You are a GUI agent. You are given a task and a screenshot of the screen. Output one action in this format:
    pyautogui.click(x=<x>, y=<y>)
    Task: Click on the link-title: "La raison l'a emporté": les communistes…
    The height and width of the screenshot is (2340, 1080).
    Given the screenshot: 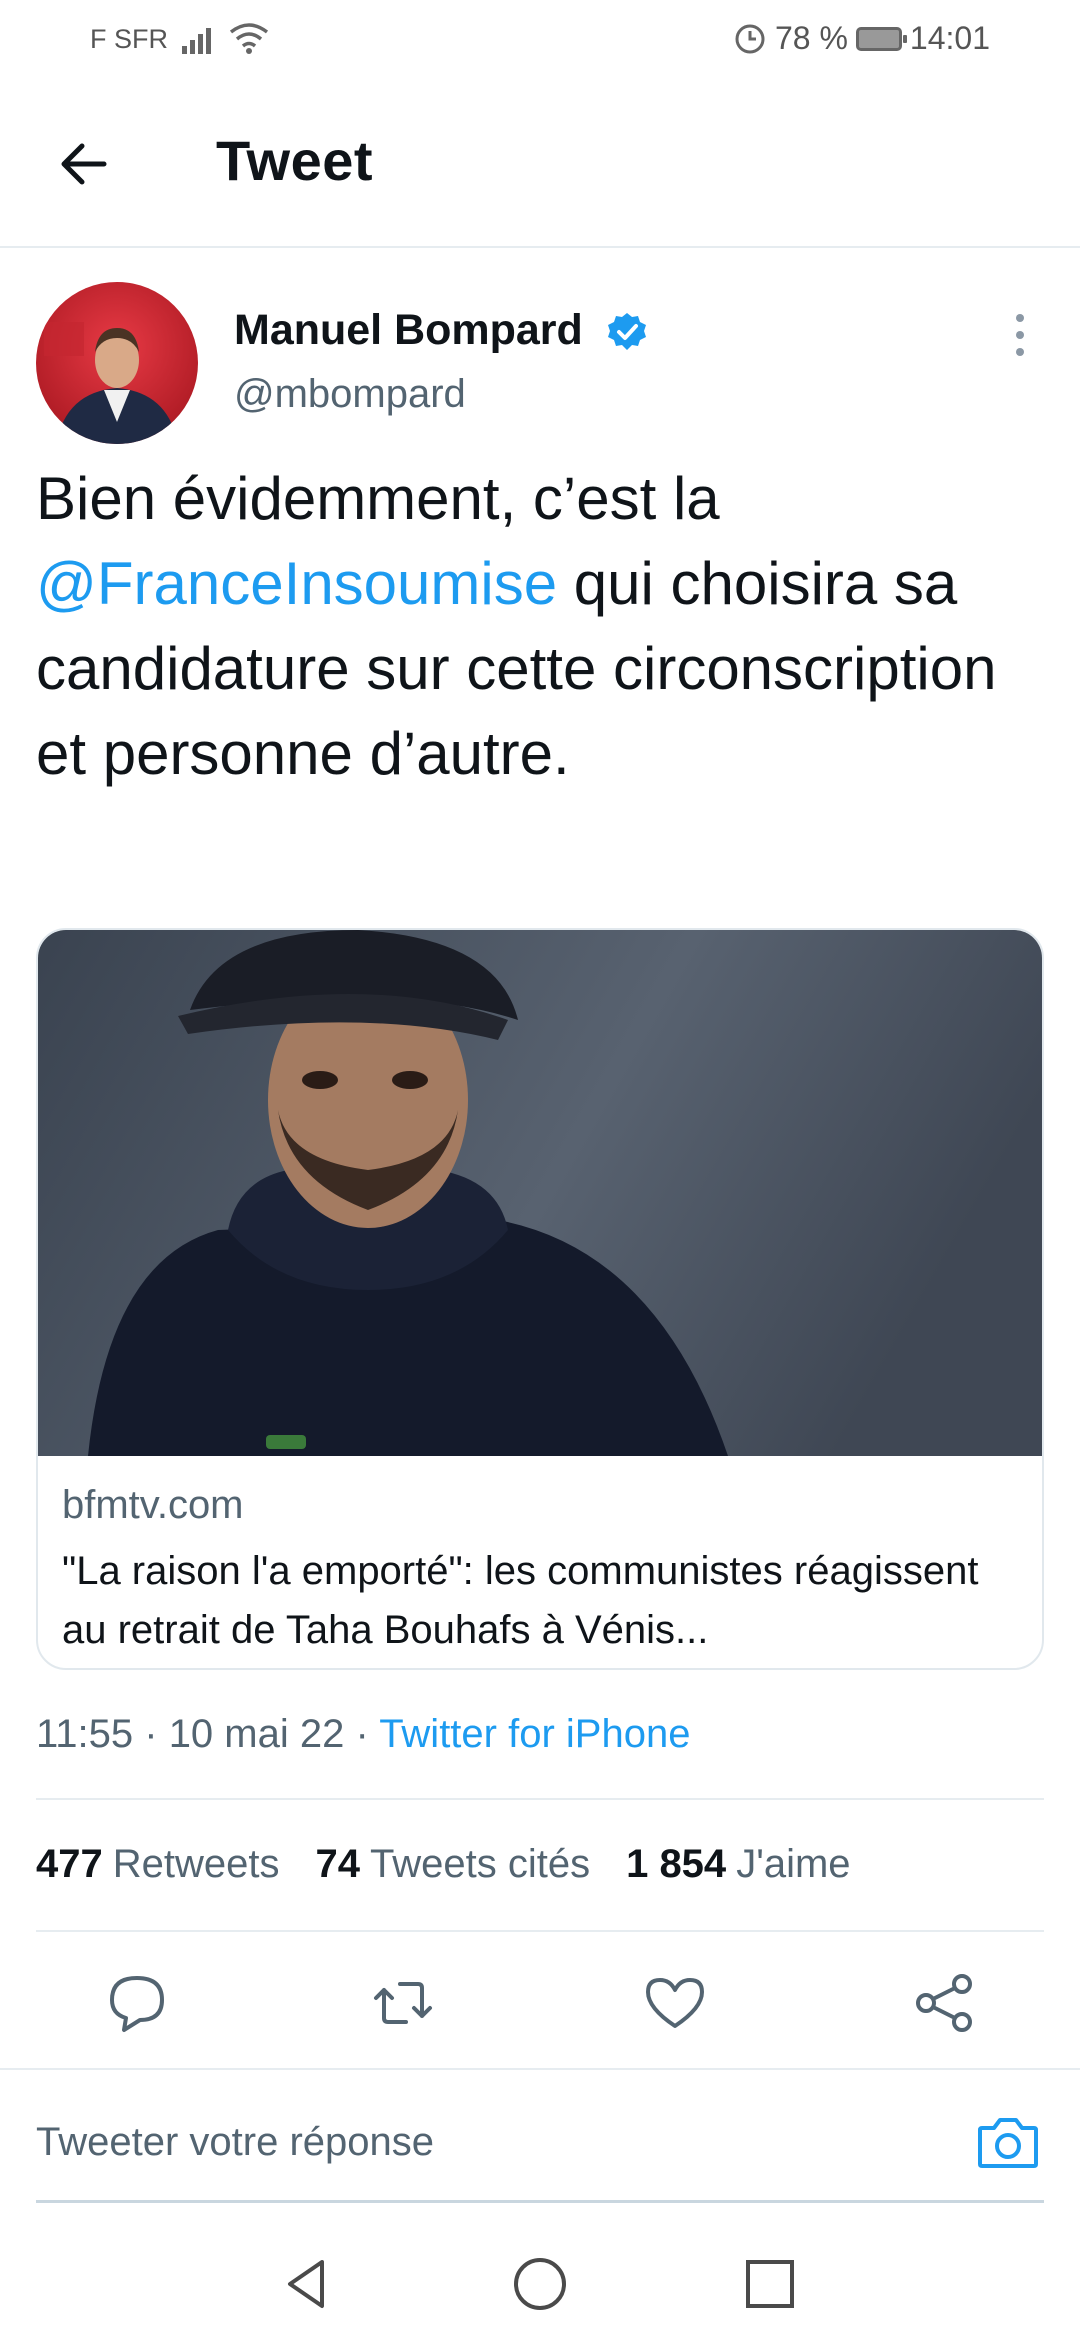 What is the action you would take?
    pyautogui.click(x=520, y=1600)
    